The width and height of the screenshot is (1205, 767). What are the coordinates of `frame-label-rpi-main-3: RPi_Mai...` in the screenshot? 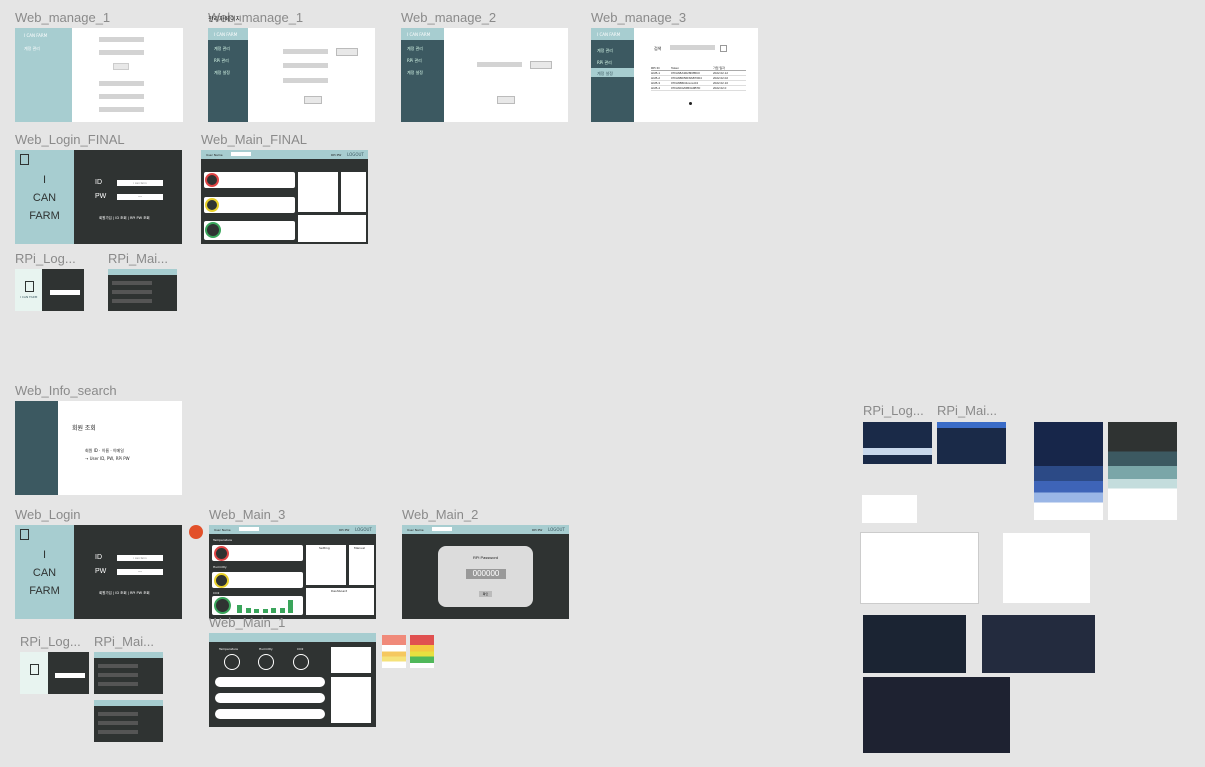 It's located at (967, 410).